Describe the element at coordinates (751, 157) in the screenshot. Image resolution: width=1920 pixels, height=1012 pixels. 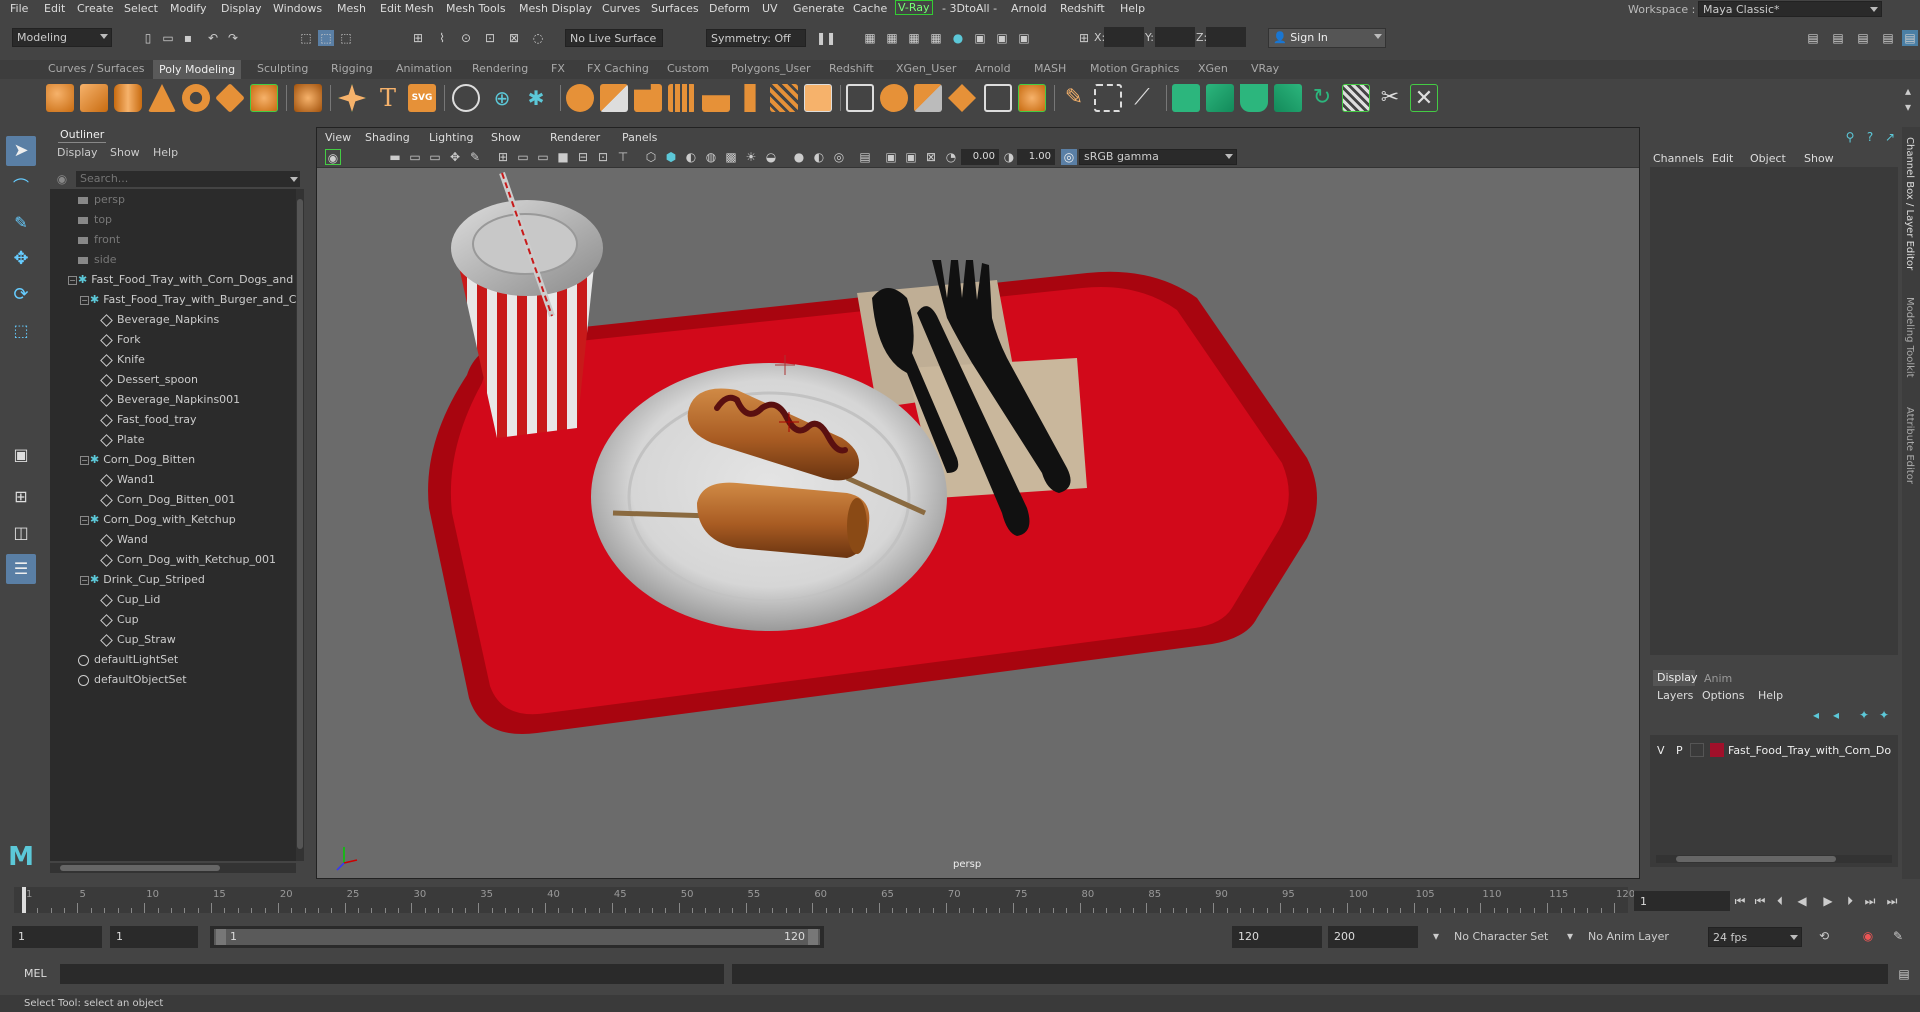
I see `use-all-lights-icon: ☀` at that location.